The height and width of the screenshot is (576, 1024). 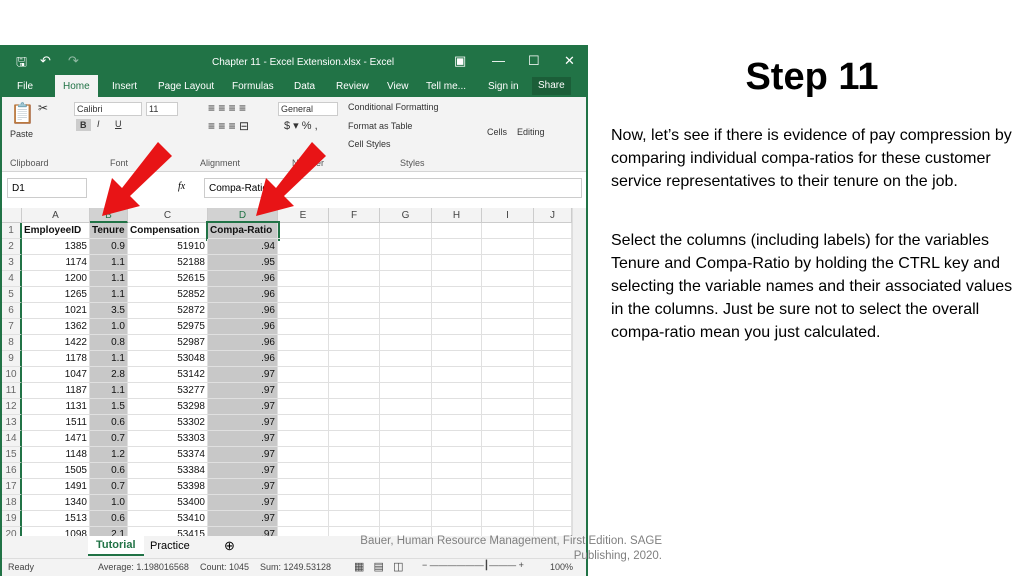 What do you see at coordinates (812, 77) in the screenshot?
I see `slide-title: Step 11` at bounding box center [812, 77].